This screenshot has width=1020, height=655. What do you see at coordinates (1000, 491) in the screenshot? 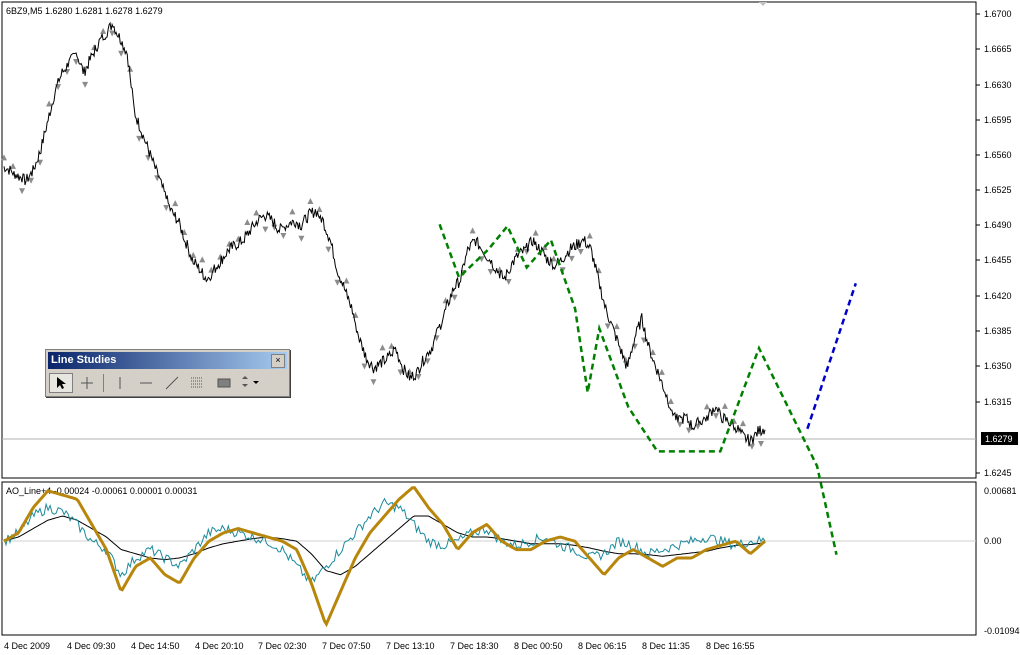
I see `indicator-tick: 0.00681` at bounding box center [1000, 491].